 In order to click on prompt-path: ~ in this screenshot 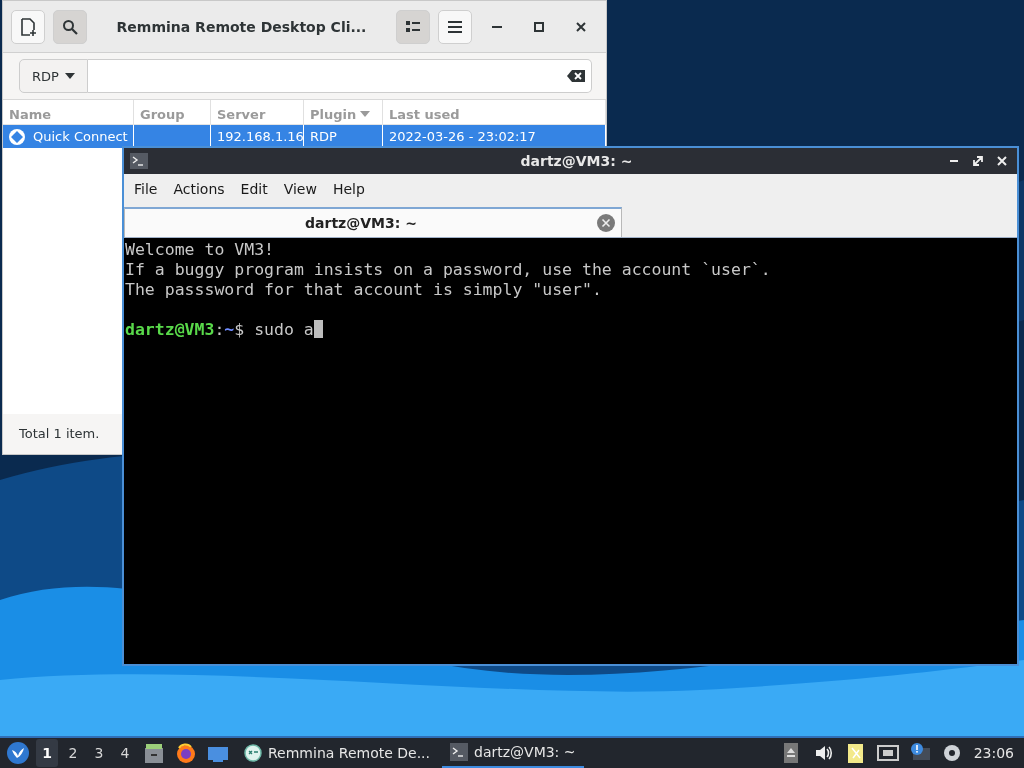, I will do `click(229, 329)`.